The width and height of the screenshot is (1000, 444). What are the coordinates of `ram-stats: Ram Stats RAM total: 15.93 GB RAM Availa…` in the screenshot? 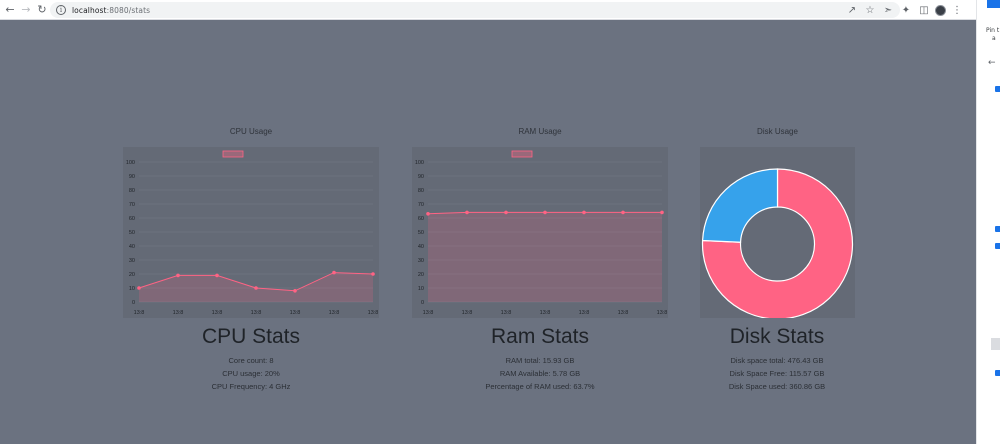 It's located at (540, 358).